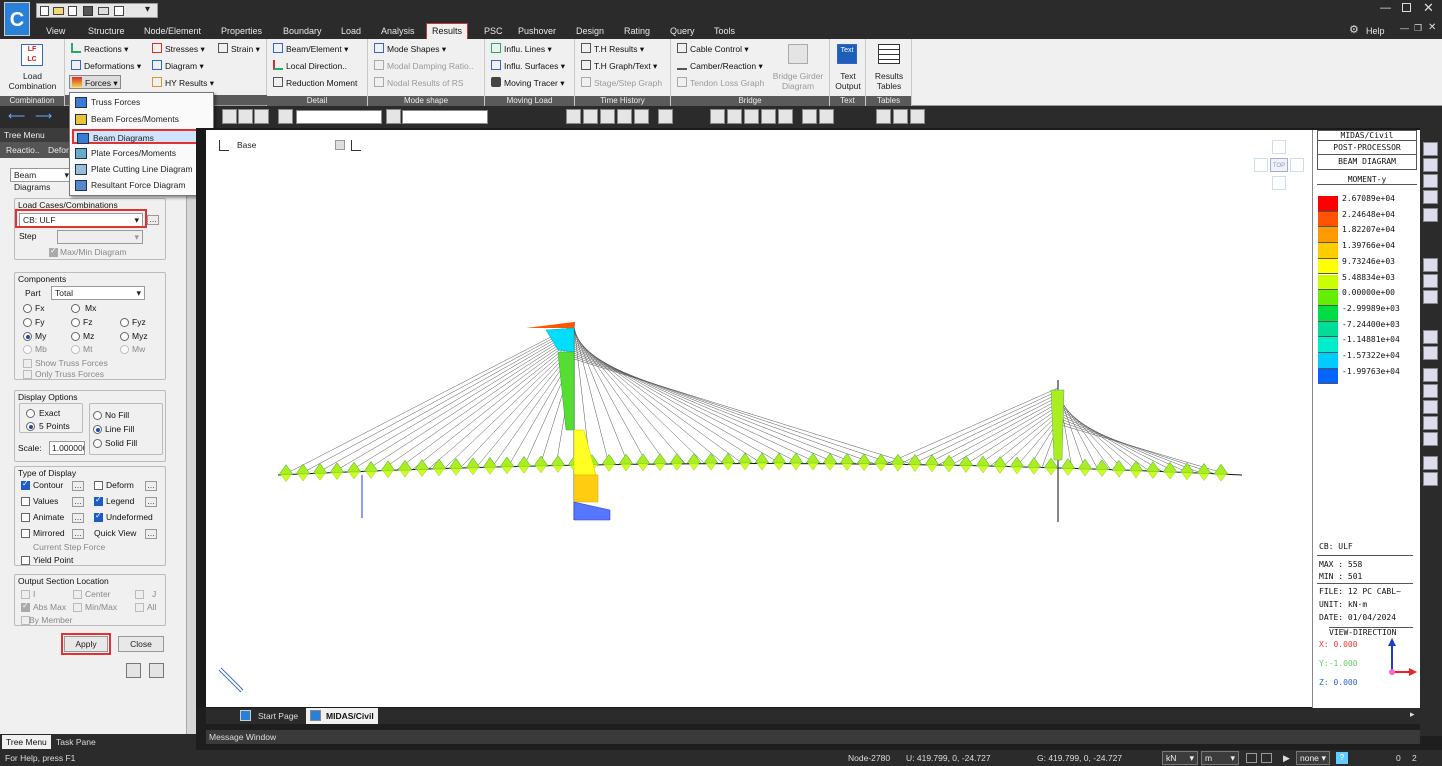  I want to click on model-view-icon, so click(1430, 423).